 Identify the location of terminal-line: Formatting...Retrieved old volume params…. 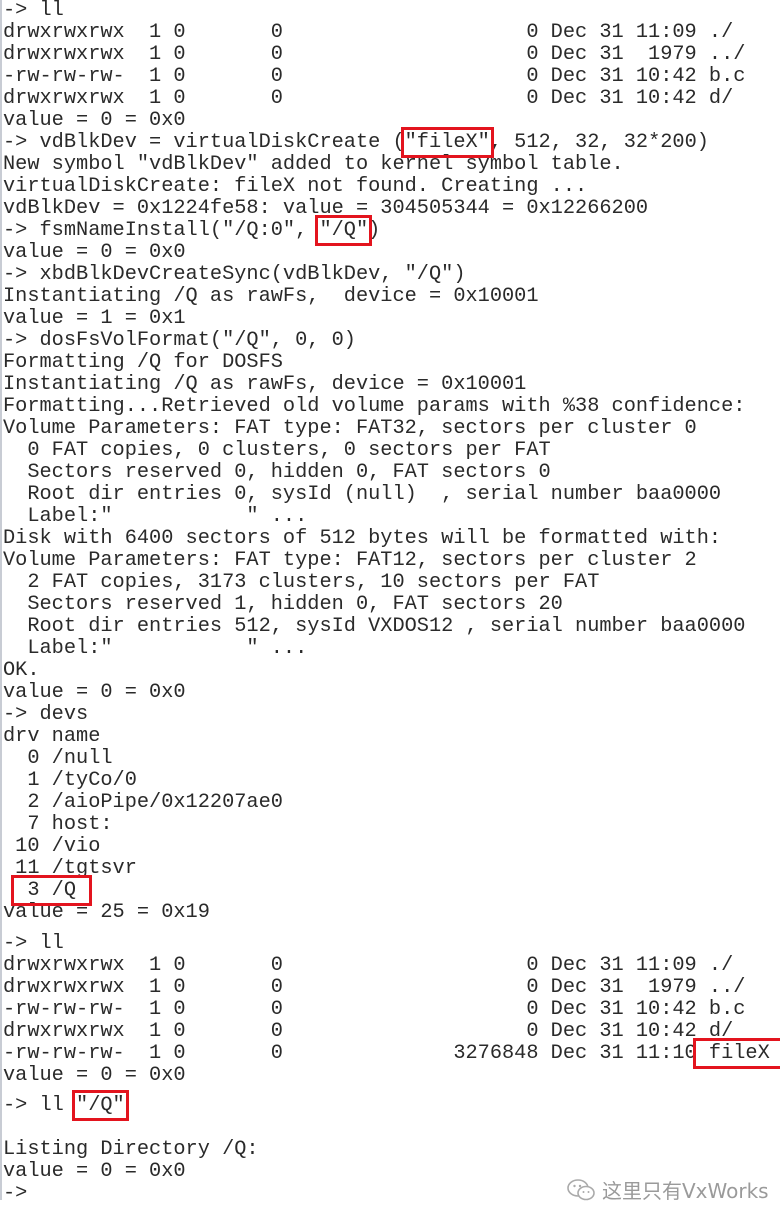
(374, 406).